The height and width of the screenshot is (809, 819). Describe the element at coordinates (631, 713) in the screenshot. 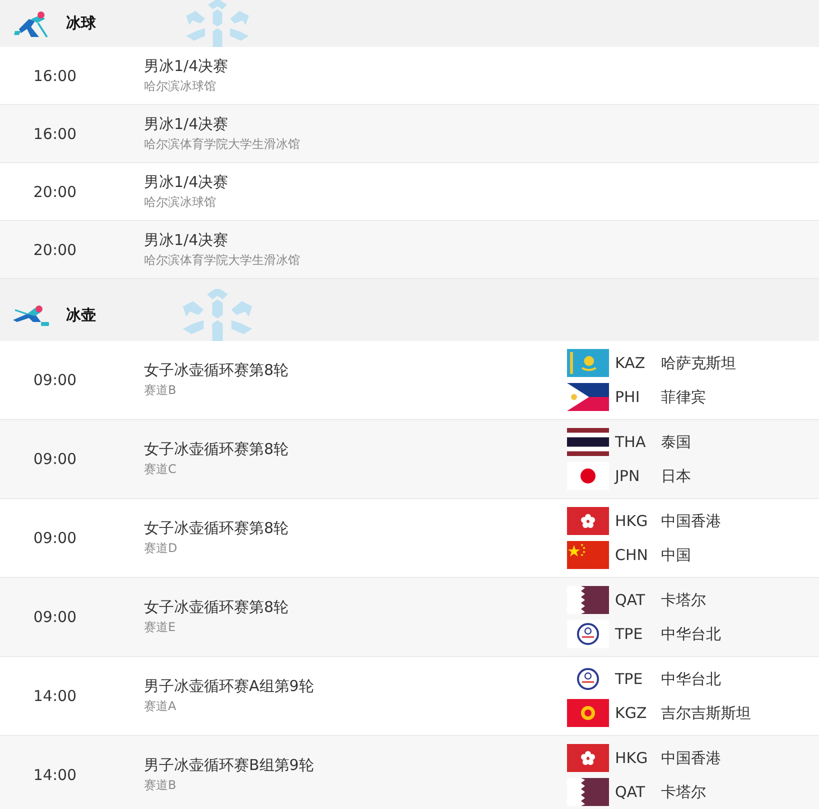

I see `team-code: KGZ` at that location.